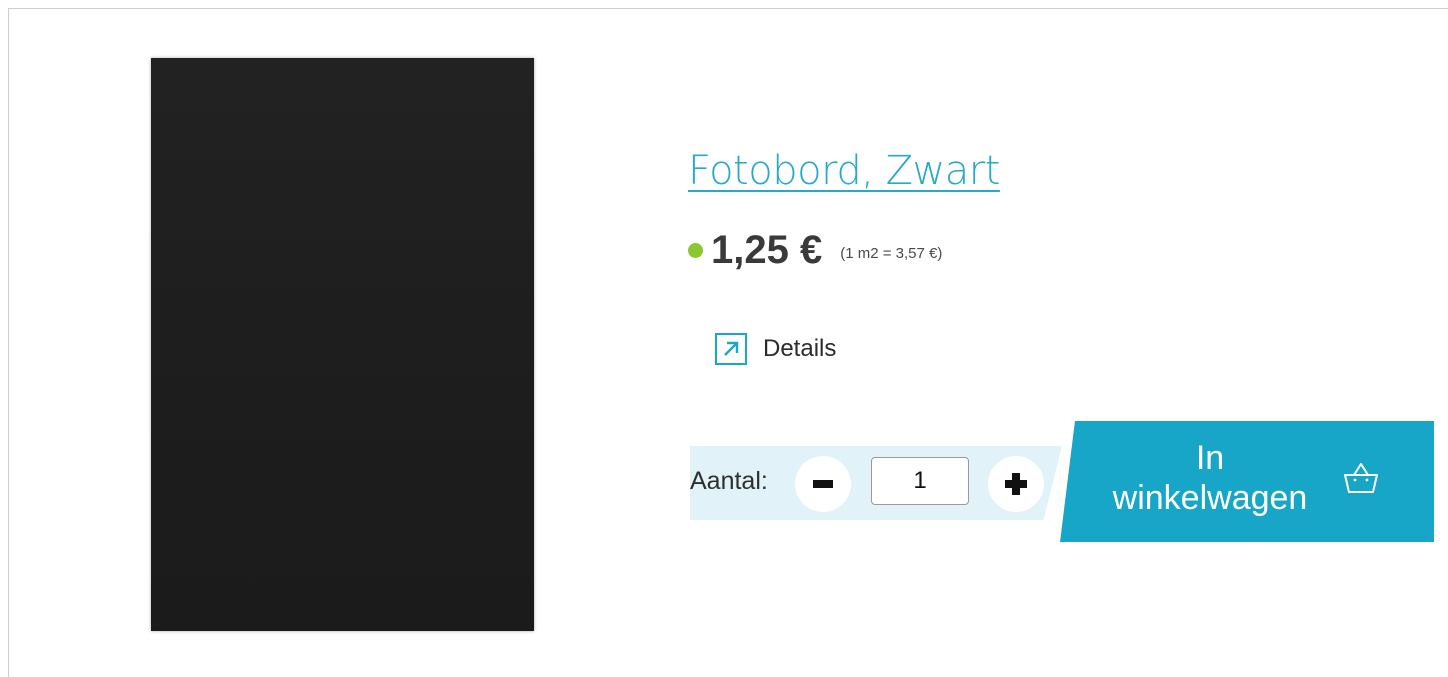 The image size is (1448, 677). What do you see at coordinates (731, 349) in the screenshot?
I see `external-arrow-icon` at bounding box center [731, 349].